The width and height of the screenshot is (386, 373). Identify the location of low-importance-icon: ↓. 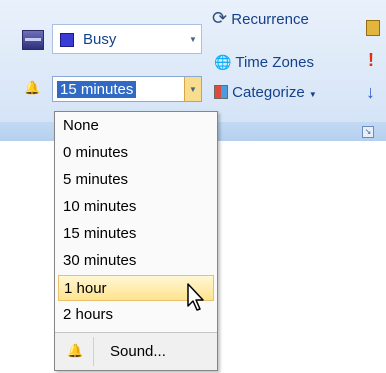
(370, 92).